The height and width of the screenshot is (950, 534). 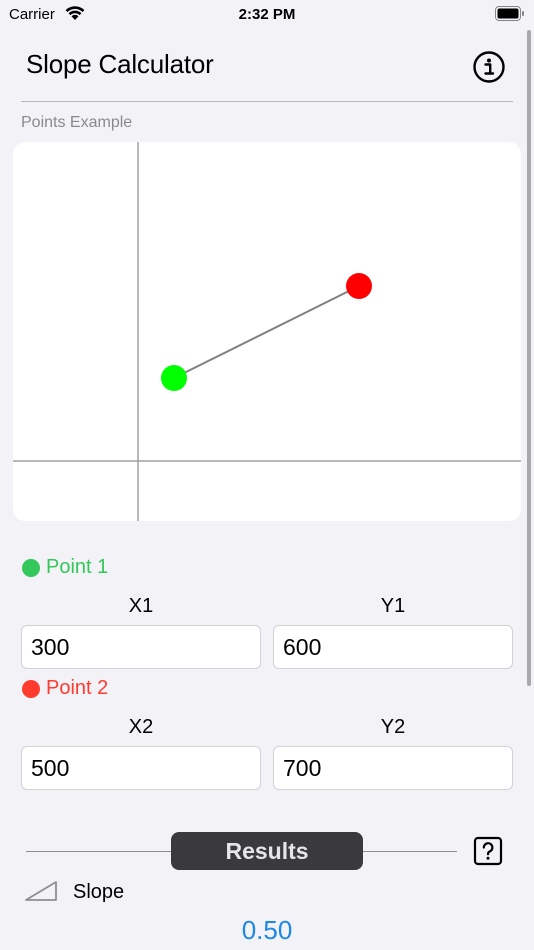 I want to click on y2-input: 700, so click(x=393, y=768).